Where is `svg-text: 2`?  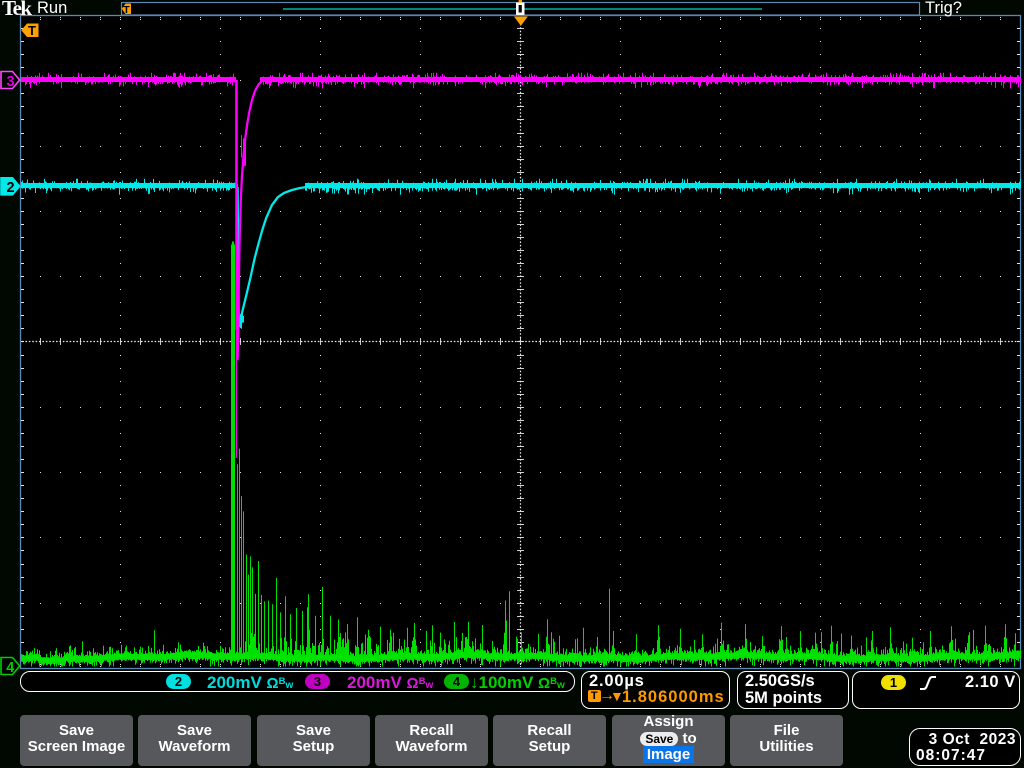
svg-text: 2 is located at coordinates (11, 188).